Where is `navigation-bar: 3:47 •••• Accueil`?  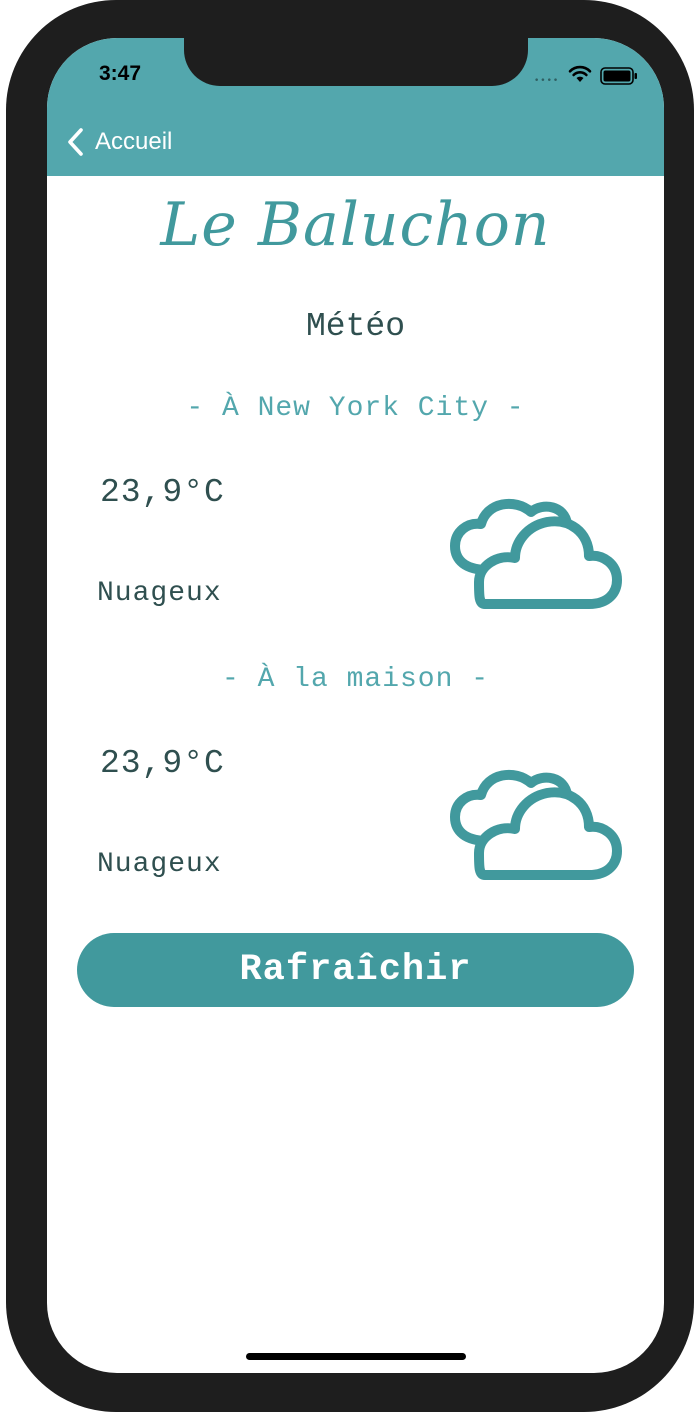
navigation-bar: 3:47 •••• Accueil is located at coordinates (355, 107).